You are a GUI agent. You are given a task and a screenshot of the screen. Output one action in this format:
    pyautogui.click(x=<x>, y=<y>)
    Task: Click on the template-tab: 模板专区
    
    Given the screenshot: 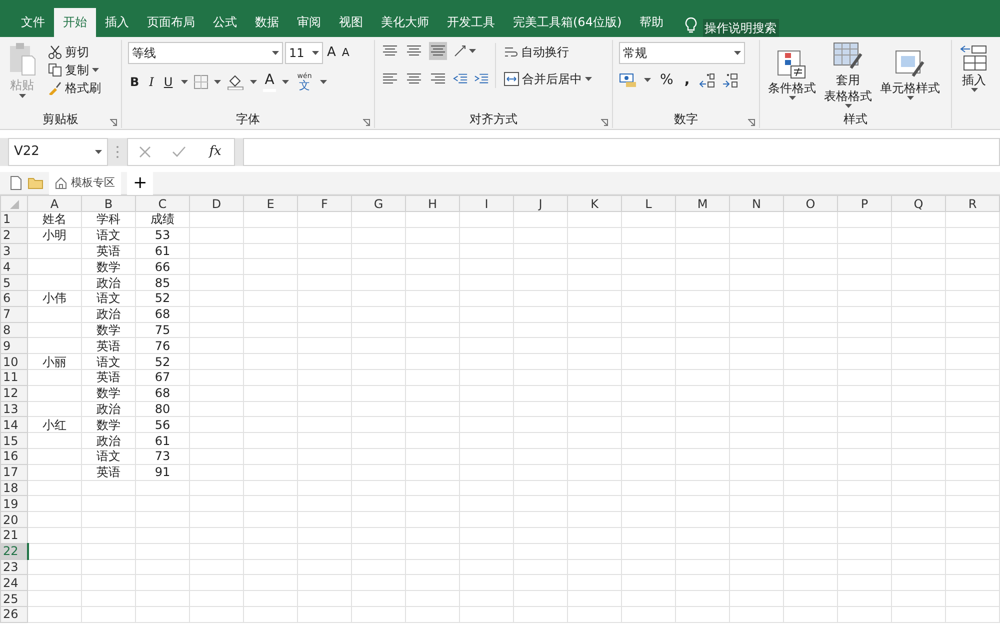 What is the action you would take?
    pyautogui.click(x=85, y=183)
    